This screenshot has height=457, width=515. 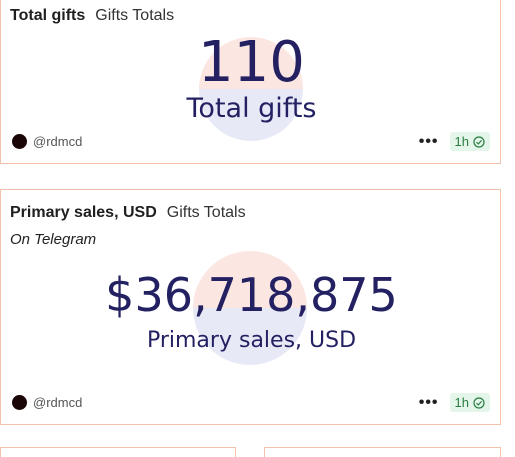 I want to click on card-title: Total gifts, so click(x=47, y=16).